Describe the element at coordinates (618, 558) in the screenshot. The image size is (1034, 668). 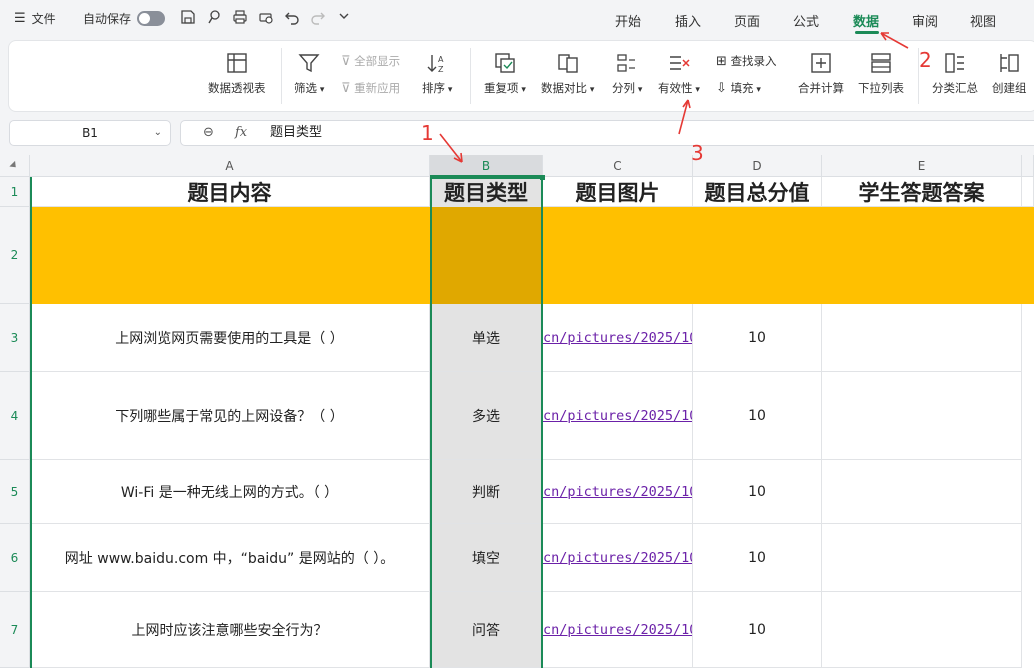
I see `cell-c6-link: cn/pictures/2025/10` at that location.